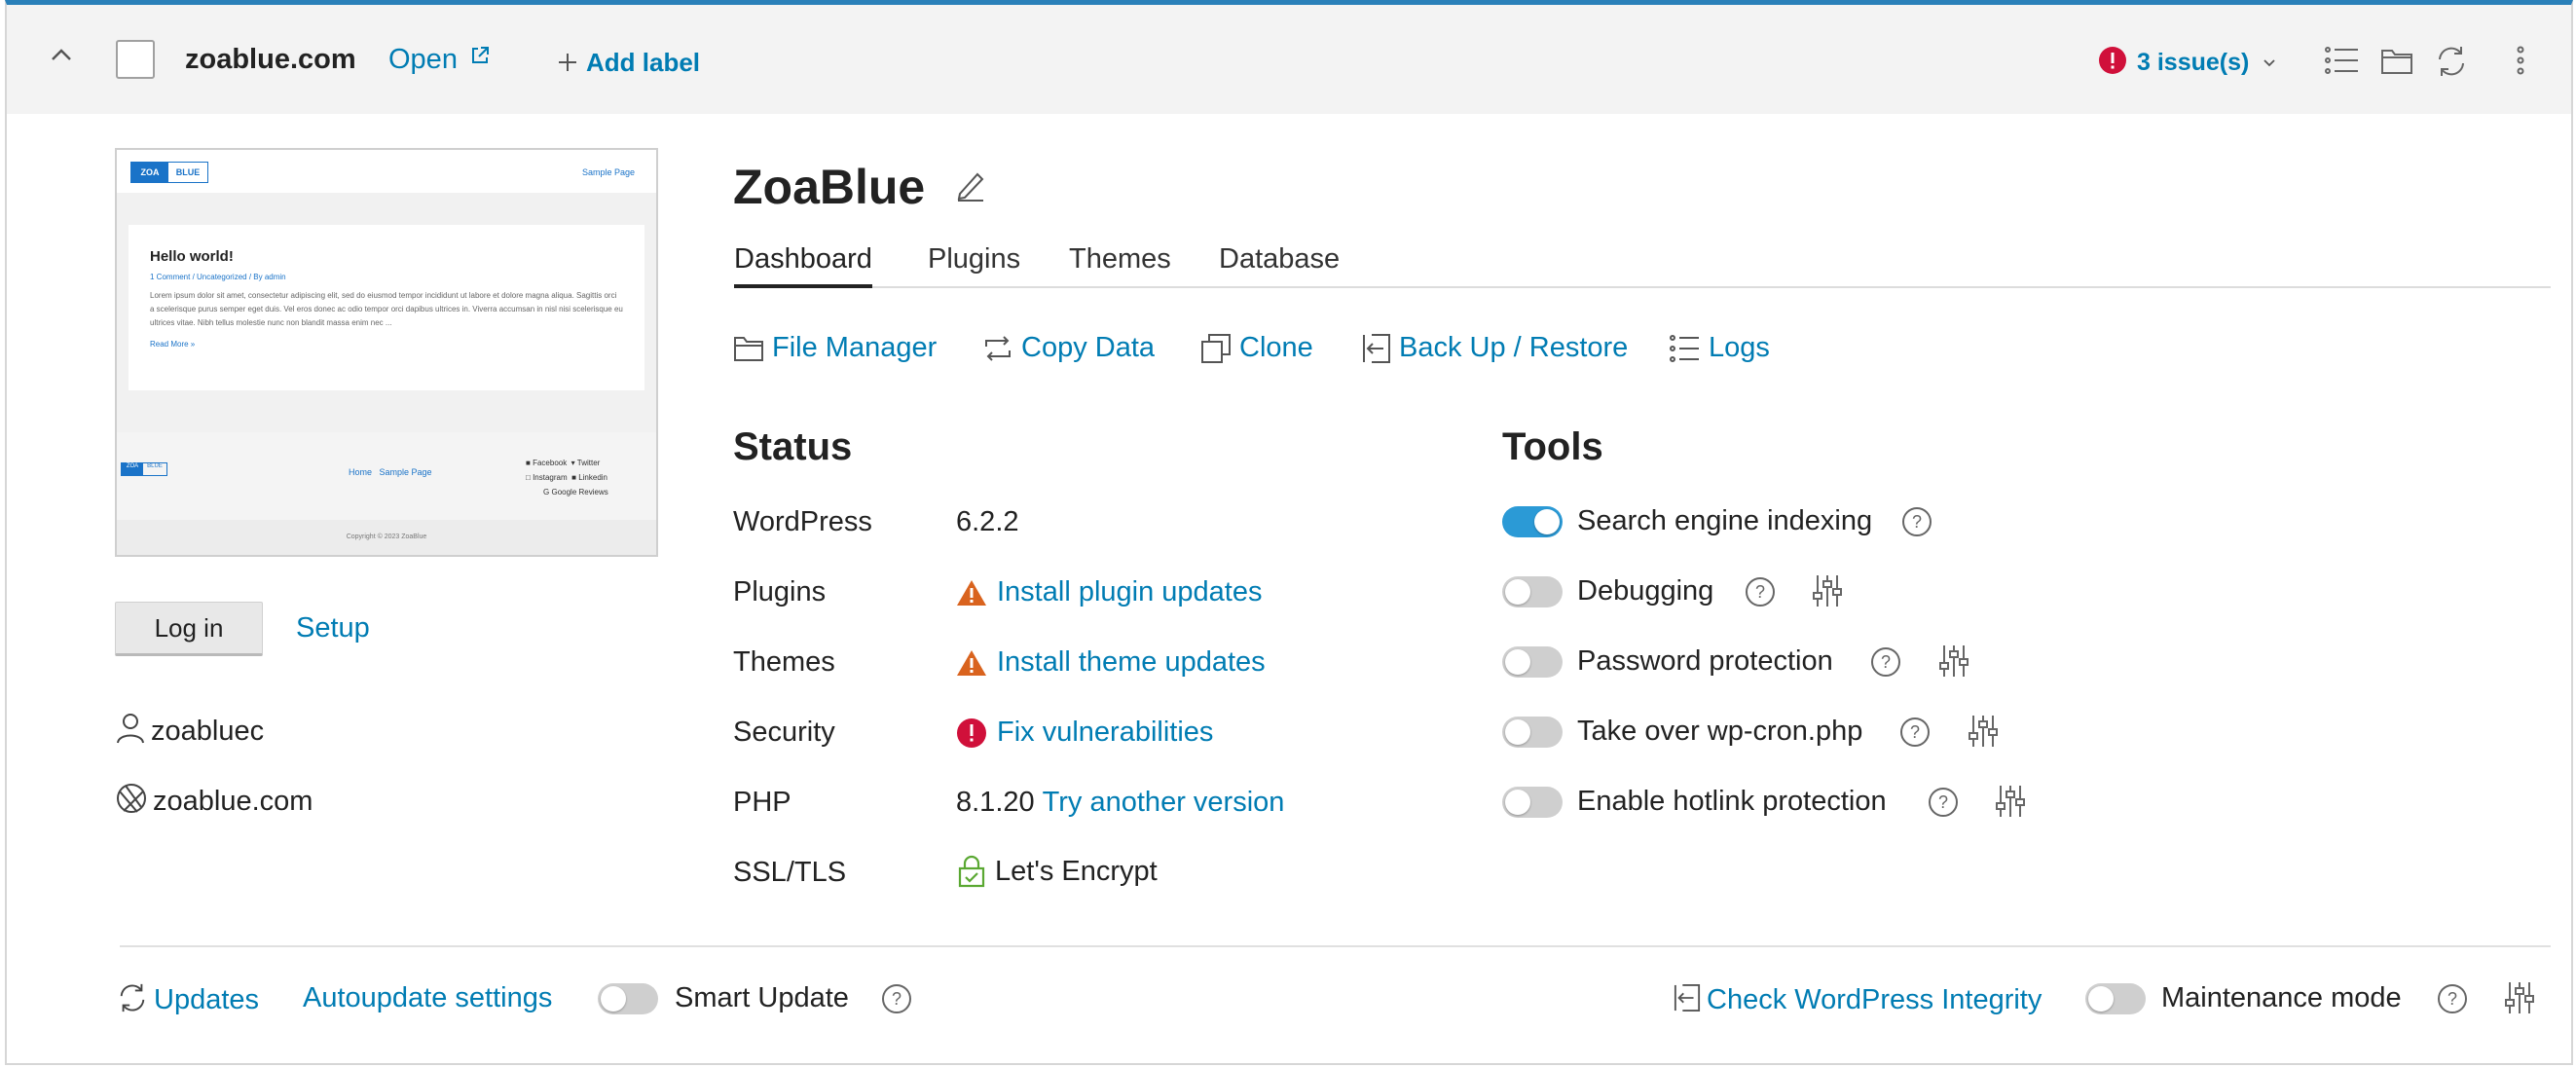 The width and height of the screenshot is (2576, 1067). I want to click on user-icon, so click(130, 728).